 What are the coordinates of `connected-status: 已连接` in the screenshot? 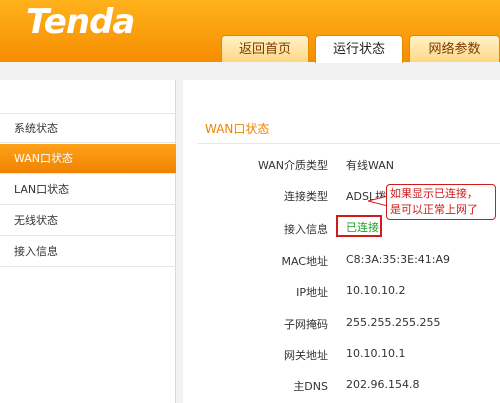 It's located at (362, 227).